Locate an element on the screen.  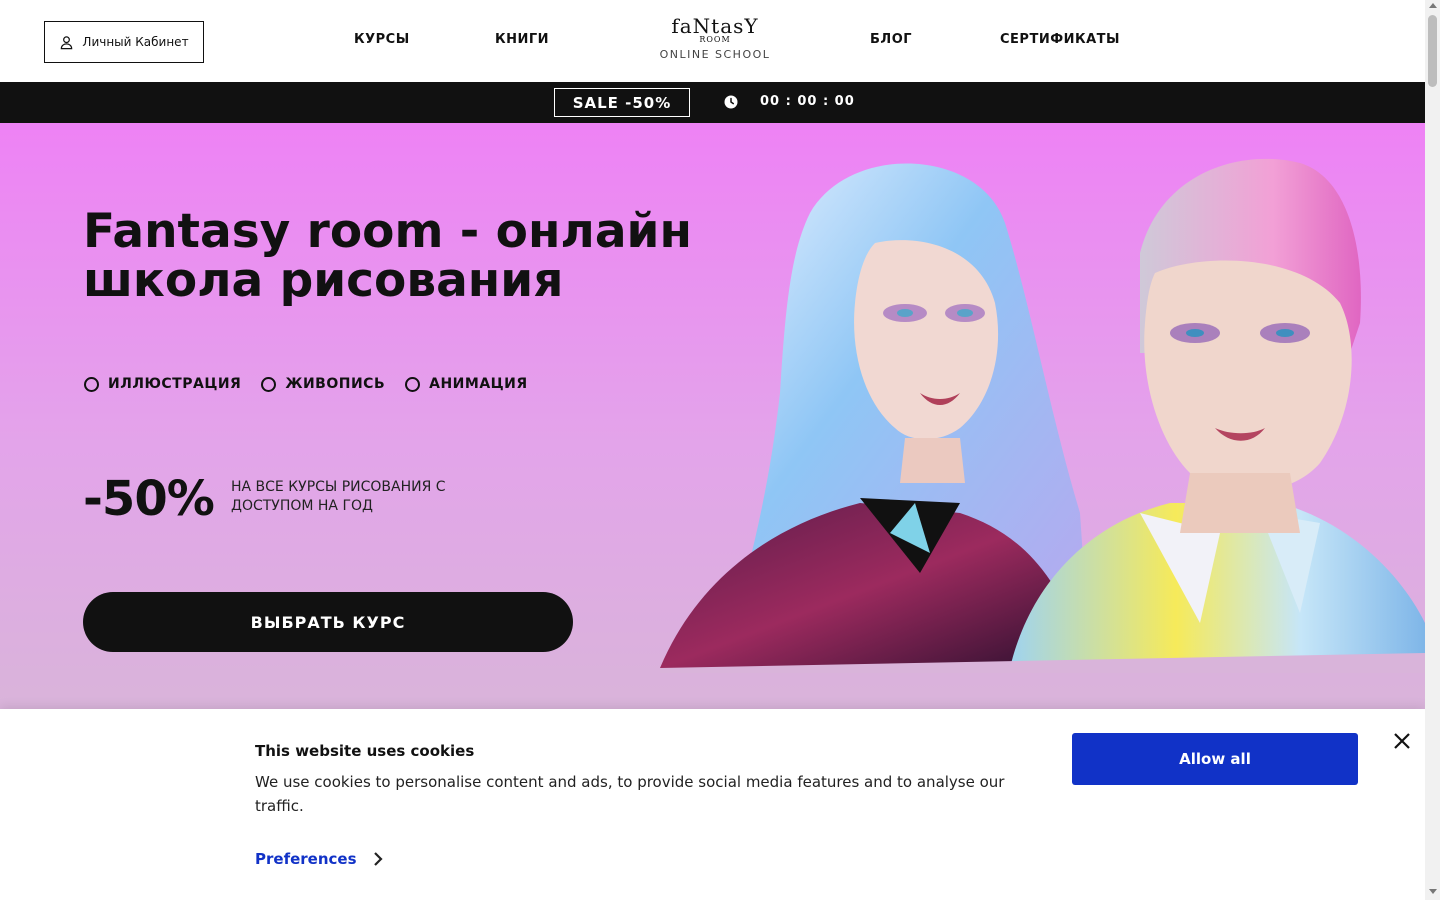
preferences-link: Preferences is located at coordinates (319, 859).